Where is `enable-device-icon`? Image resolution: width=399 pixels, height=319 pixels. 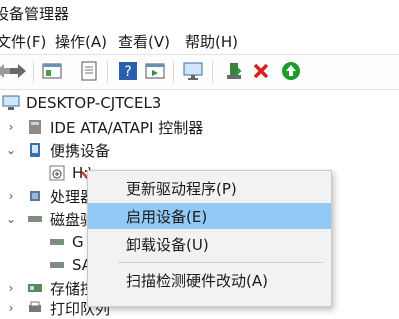 enable-device-icon is located at coordinates (291, 71).